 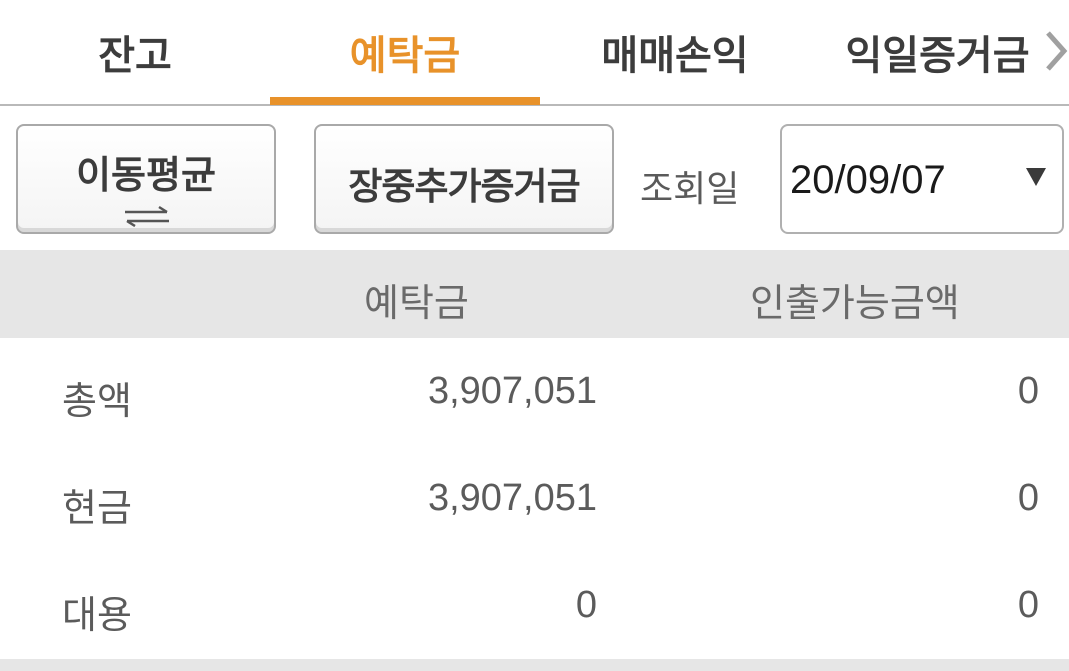 What do you see at coordinates (937, 52) in the screenshot?
I see `tab-next-day-margin: 익일증거금` at bounding box center [937, 52].